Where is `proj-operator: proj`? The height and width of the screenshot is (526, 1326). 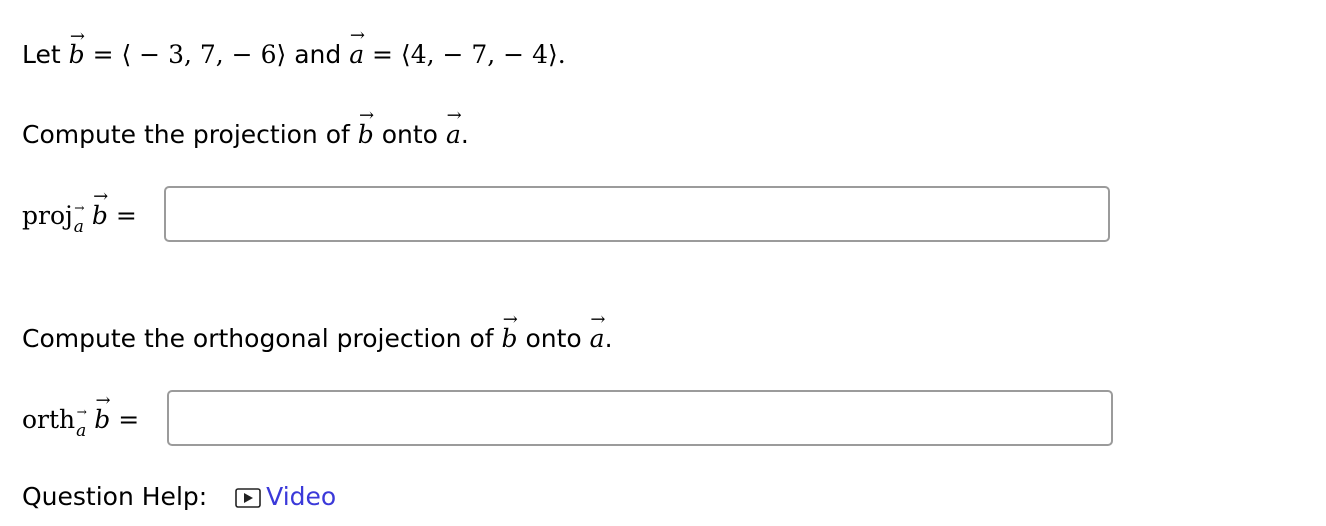
proj-operator: proj is located at coordinates (47, 215).